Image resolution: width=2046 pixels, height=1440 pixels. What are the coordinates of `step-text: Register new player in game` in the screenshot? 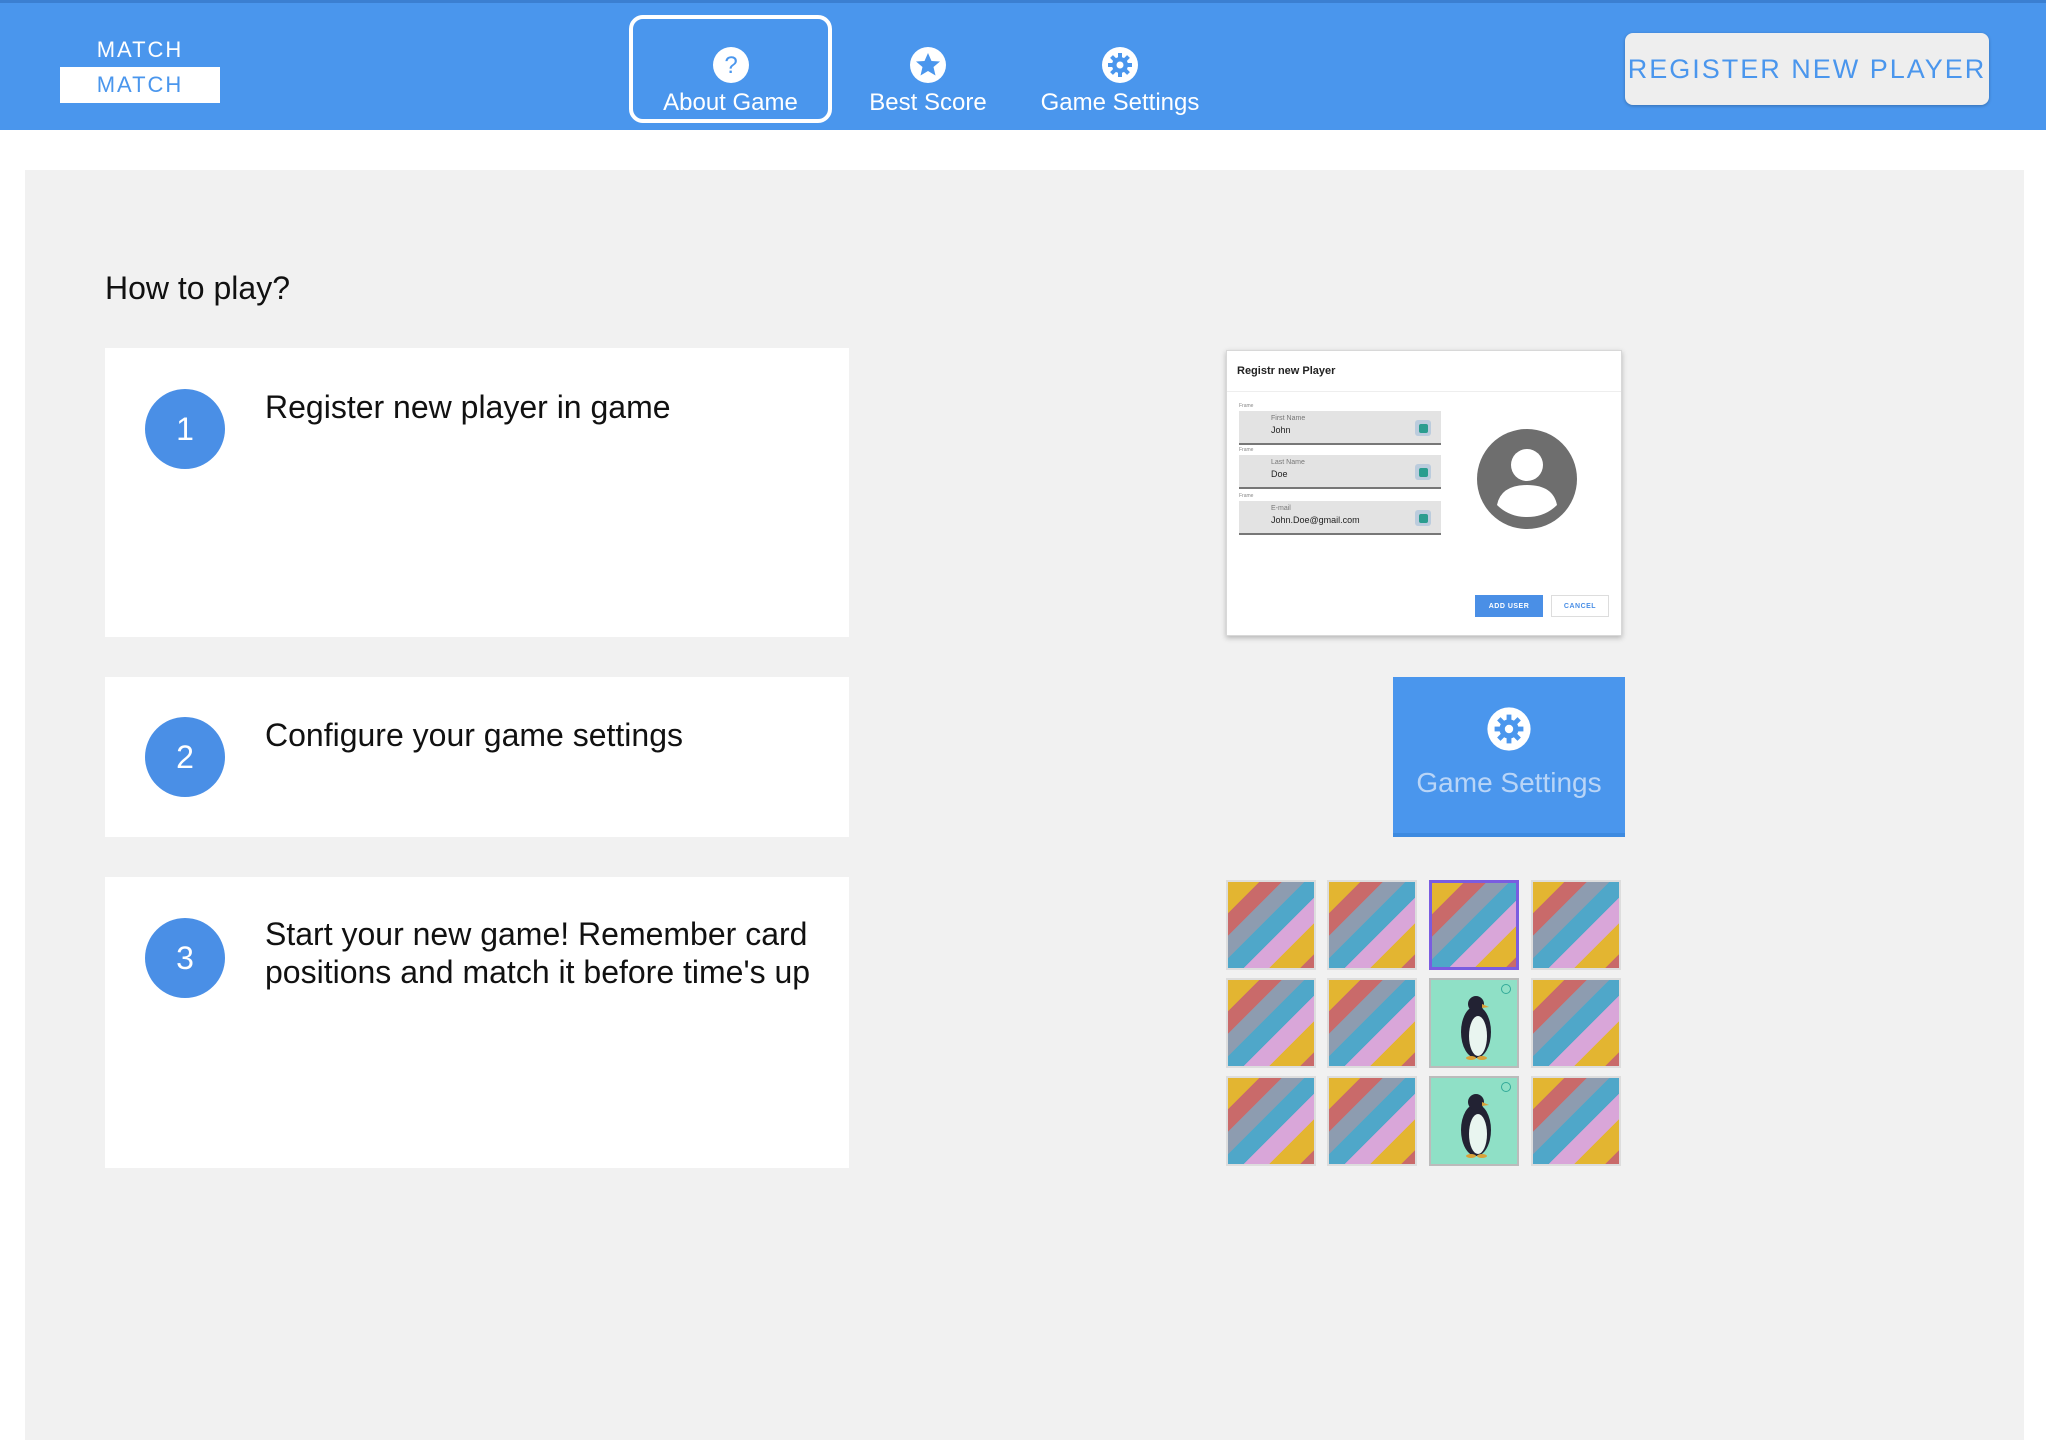 It's located at (468, 407).